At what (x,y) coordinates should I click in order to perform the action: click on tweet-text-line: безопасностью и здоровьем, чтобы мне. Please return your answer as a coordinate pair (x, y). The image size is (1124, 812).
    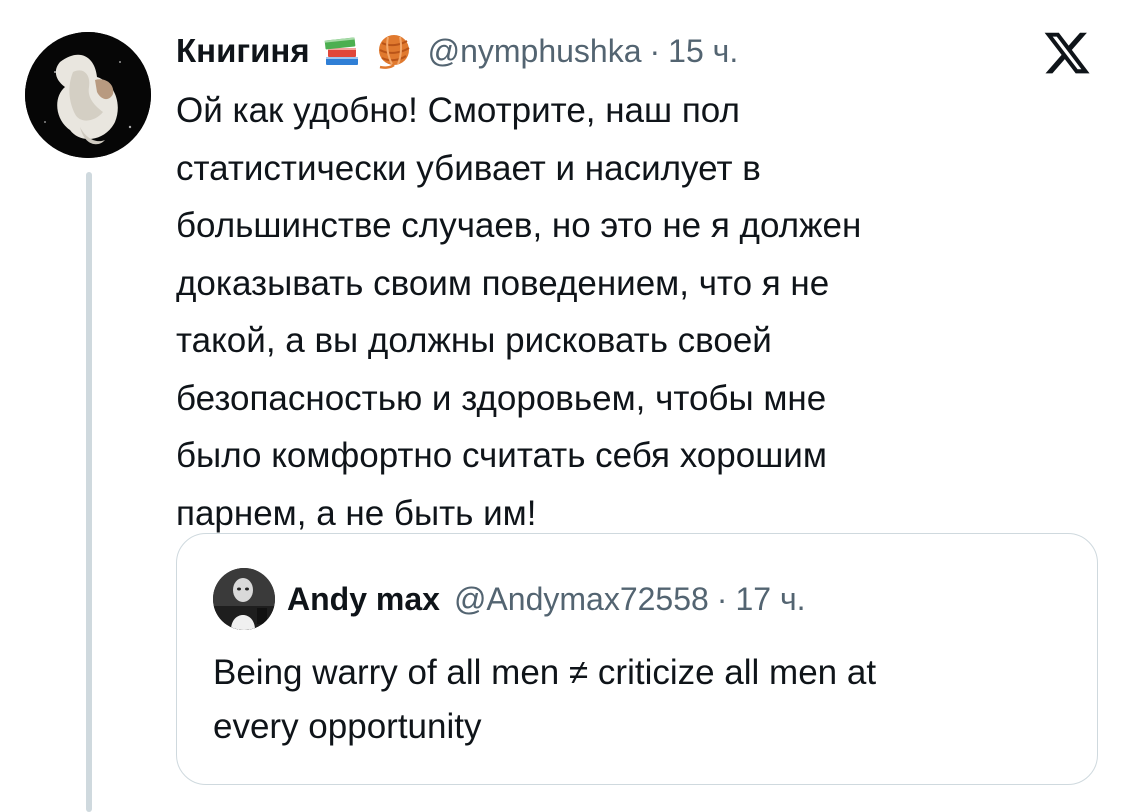
    Looking at the image, I should click on (501, 398).